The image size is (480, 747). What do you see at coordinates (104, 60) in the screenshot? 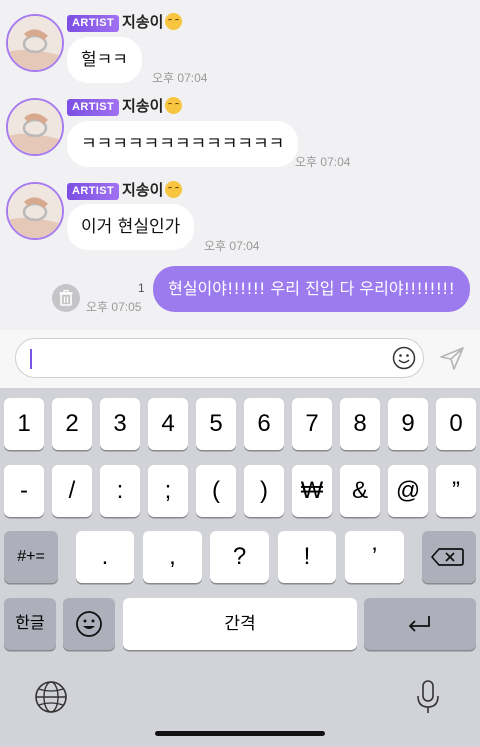
I see `message-bubble: 헐ㅋㅋ` at bounding box center [104, 60].